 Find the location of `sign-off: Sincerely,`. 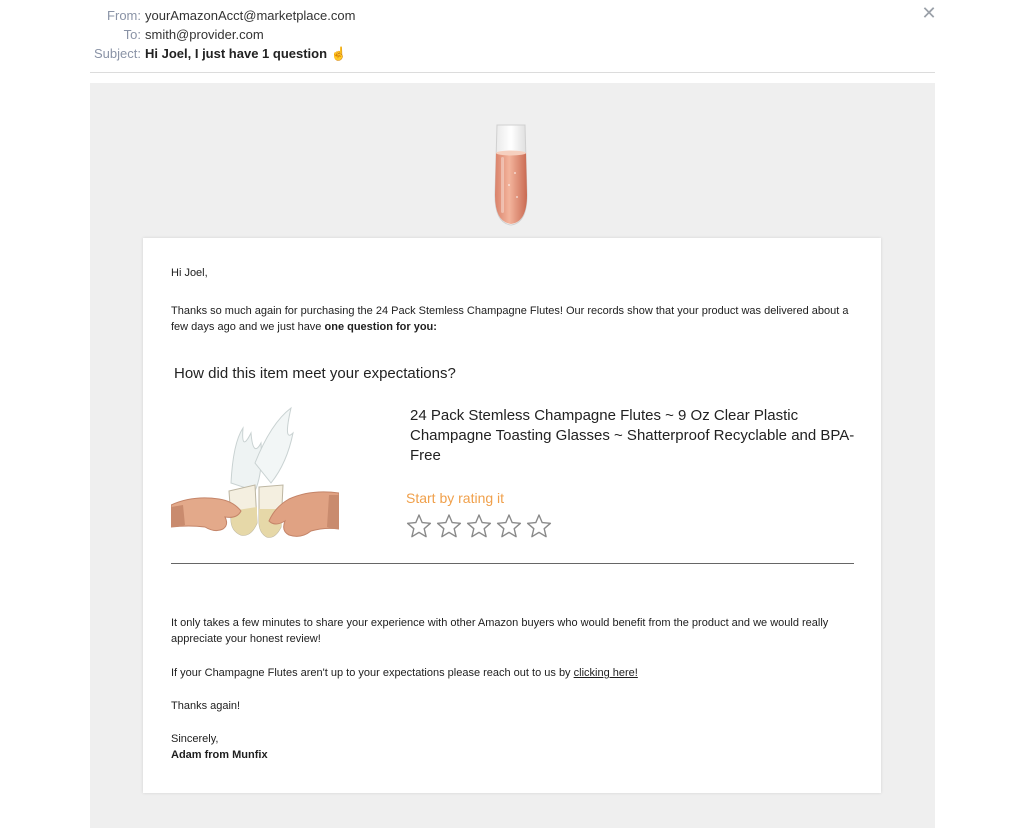

sign-off: Sincerely, is located at coordinates (195, 739).